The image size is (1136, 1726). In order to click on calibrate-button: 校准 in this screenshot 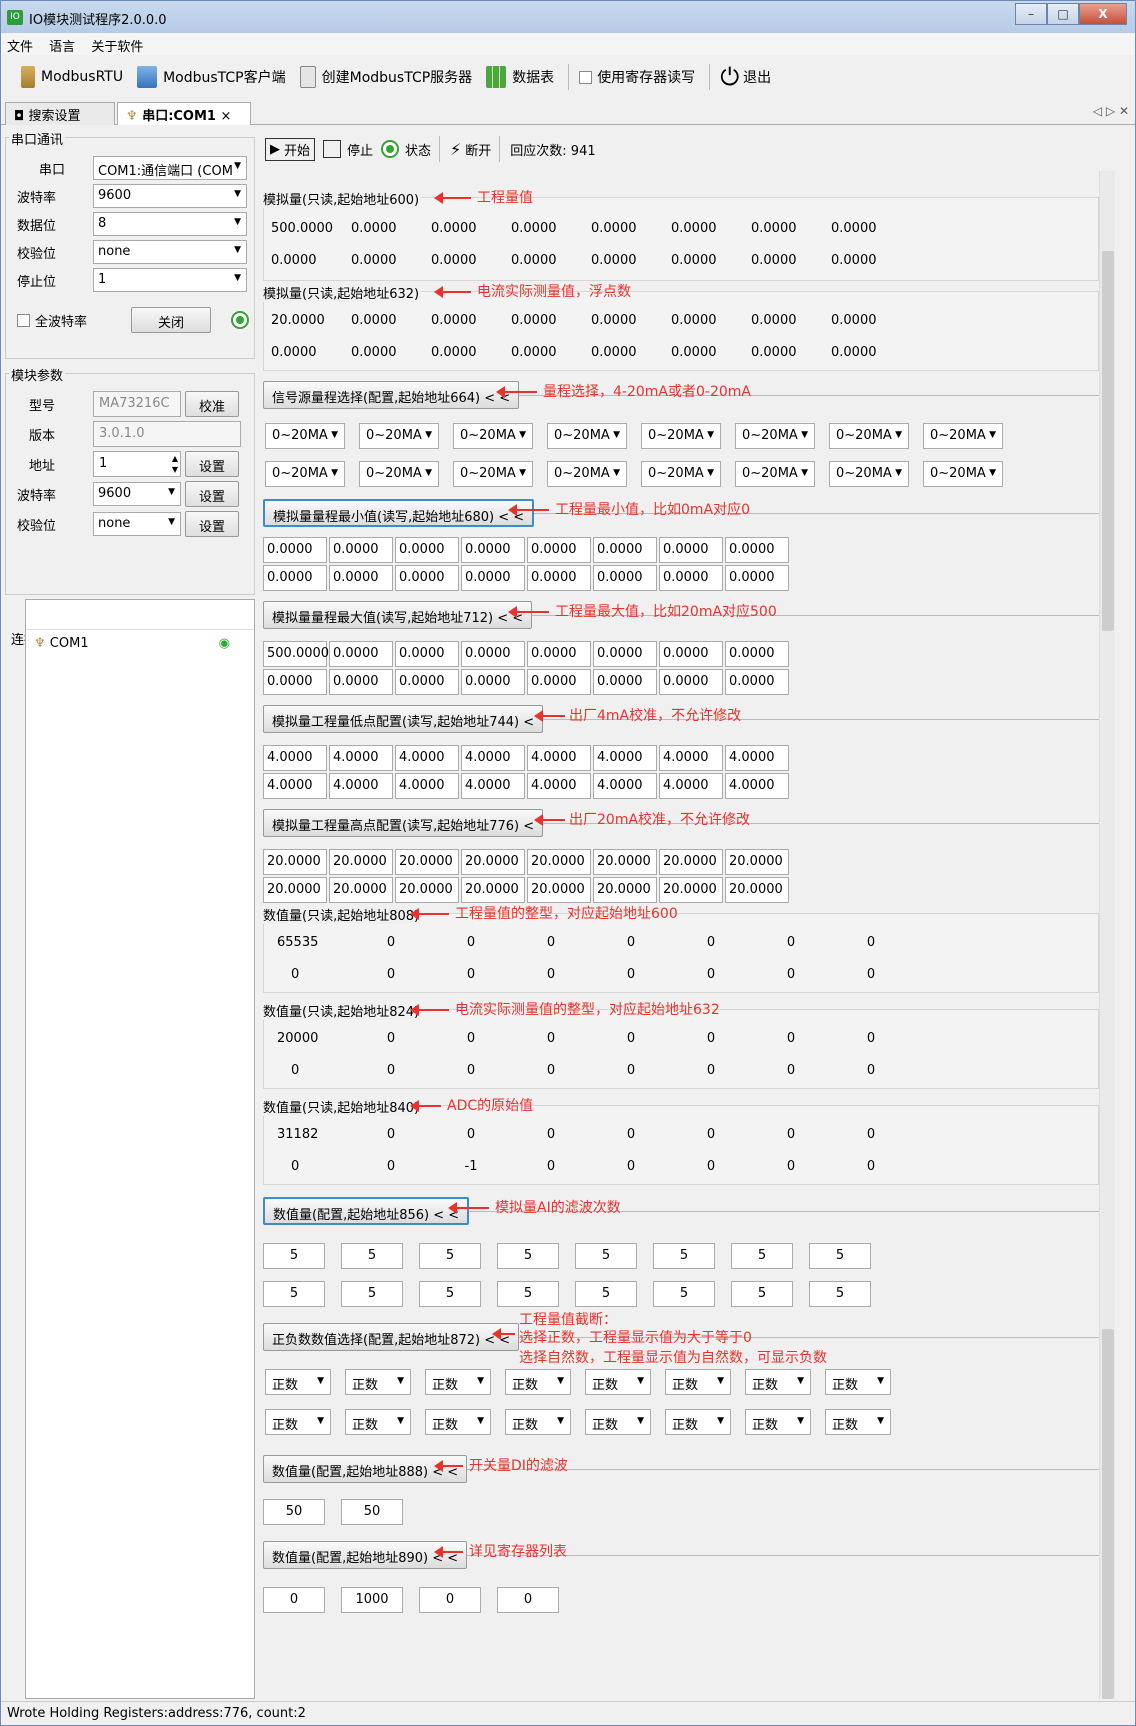, I will do `click(212, 404)`.